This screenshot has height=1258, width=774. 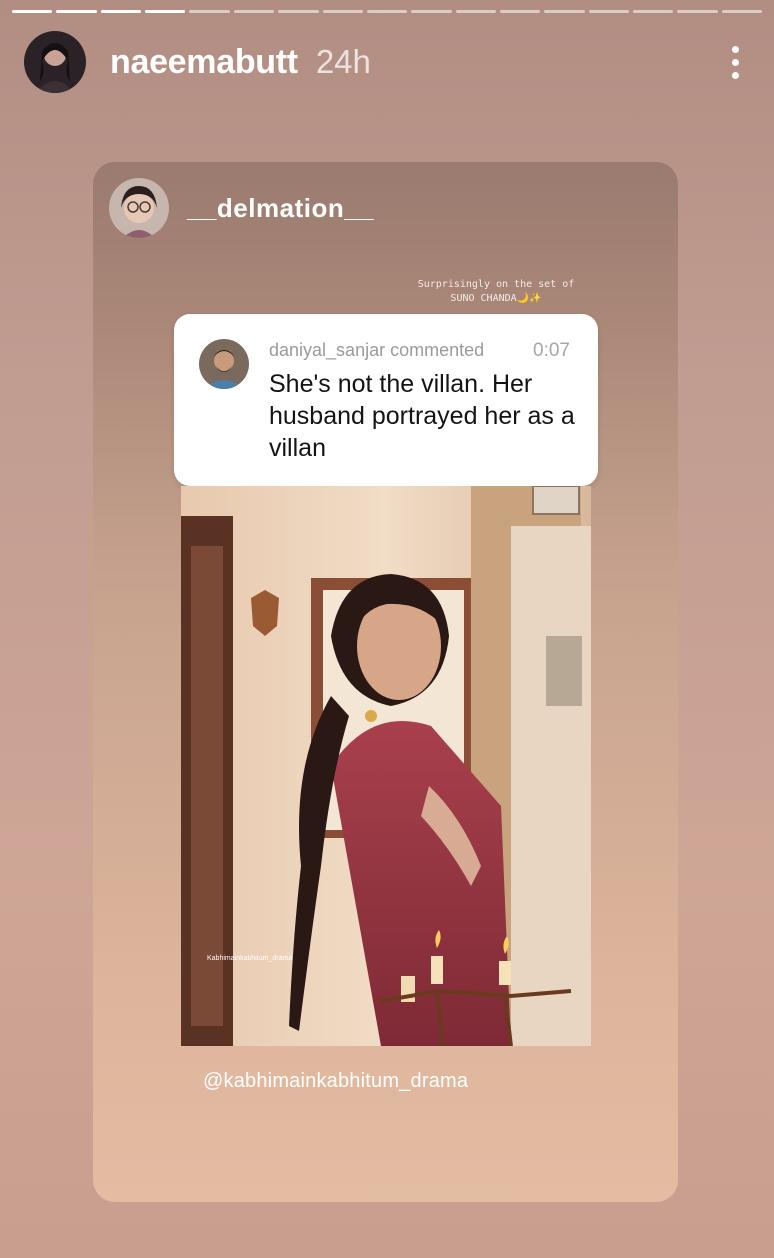 What do you see at coordinates (204, 62) in the screenshot?
I see `story-username: naeemabutt` at bounding box center [204, 62].